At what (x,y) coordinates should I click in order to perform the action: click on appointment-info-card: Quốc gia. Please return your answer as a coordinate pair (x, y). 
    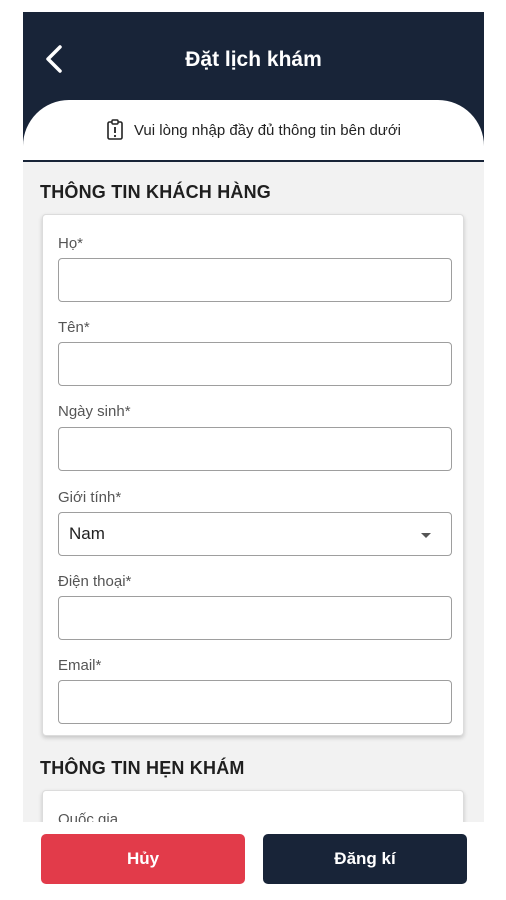
    Looking at the image, I should click on (253, 806).